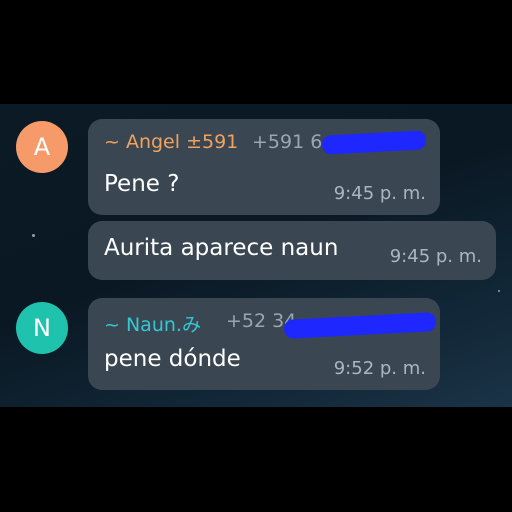  Describe the element at coordinates (42, 147) in the screenshot. I see `avatar: A` at that location.